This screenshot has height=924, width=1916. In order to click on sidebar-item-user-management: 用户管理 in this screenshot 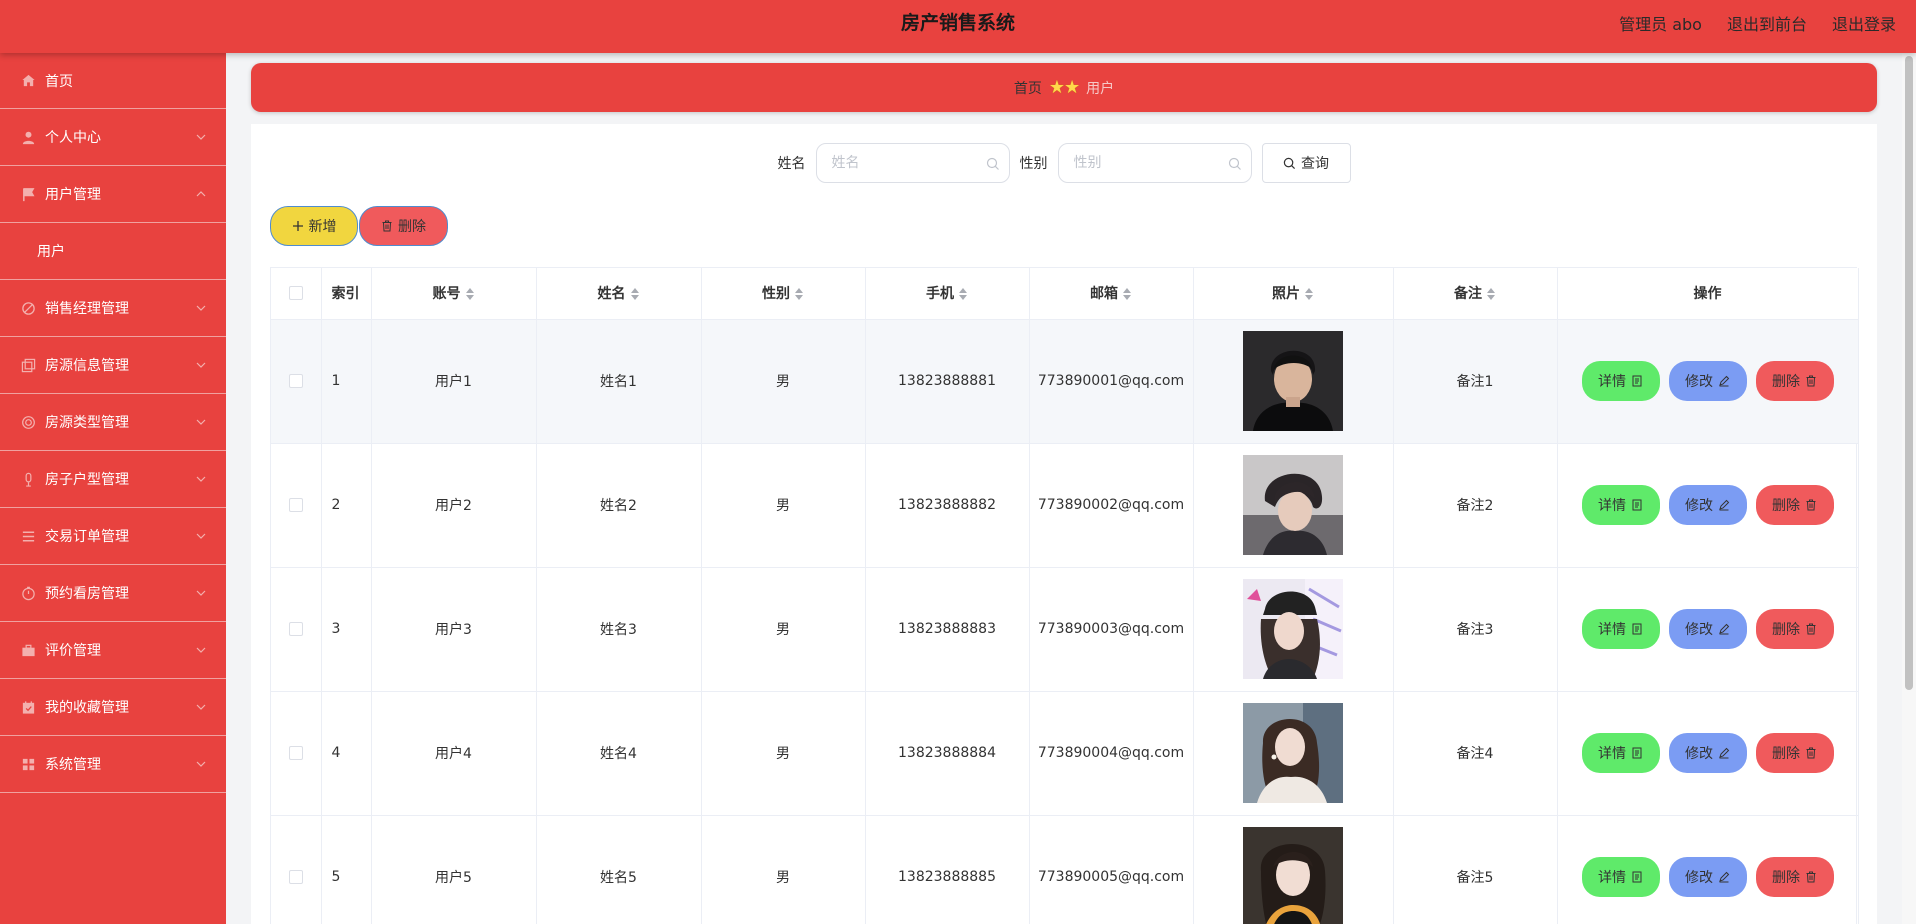, I will do `click(113, 194)`.